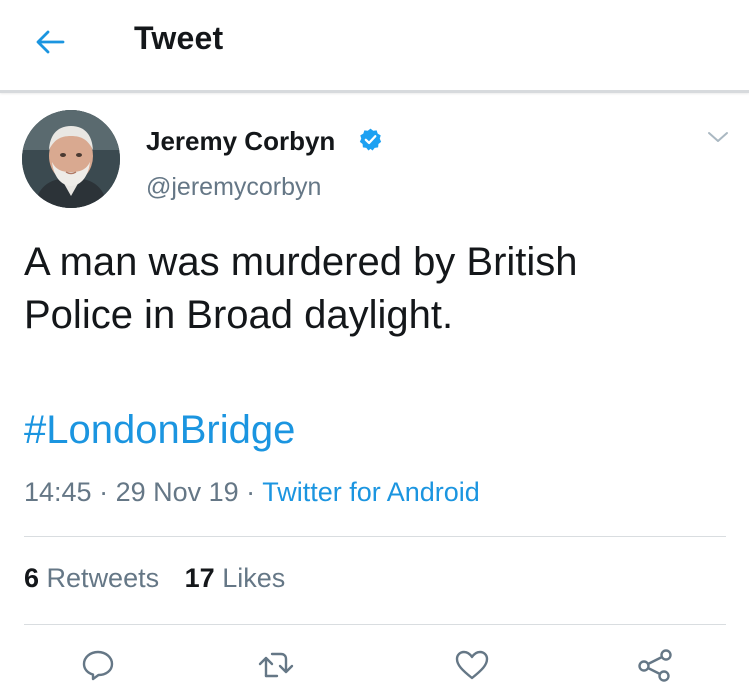 The width and height of the screenshot is (749, 698). What do you see at coordinates (240, 141) in the screenshot?
I see `author-name: Jeremy Corbyn` at bounding box center [240, 141].